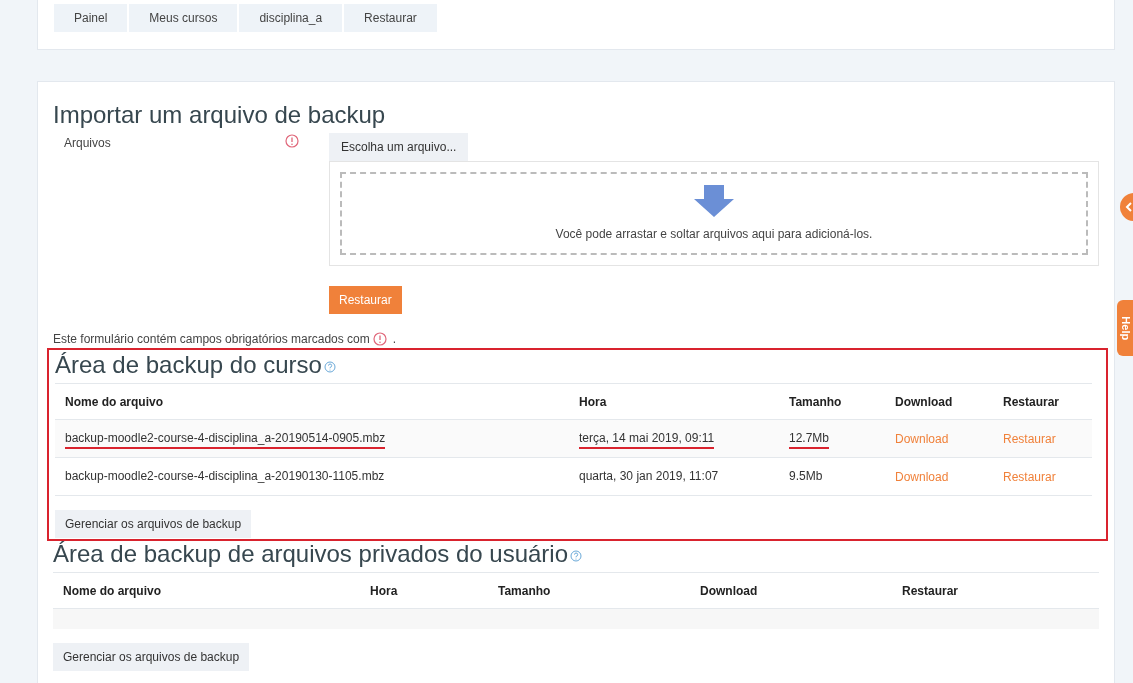  I want to click on section-heading: Área de backup do curso, so click(573, 365).